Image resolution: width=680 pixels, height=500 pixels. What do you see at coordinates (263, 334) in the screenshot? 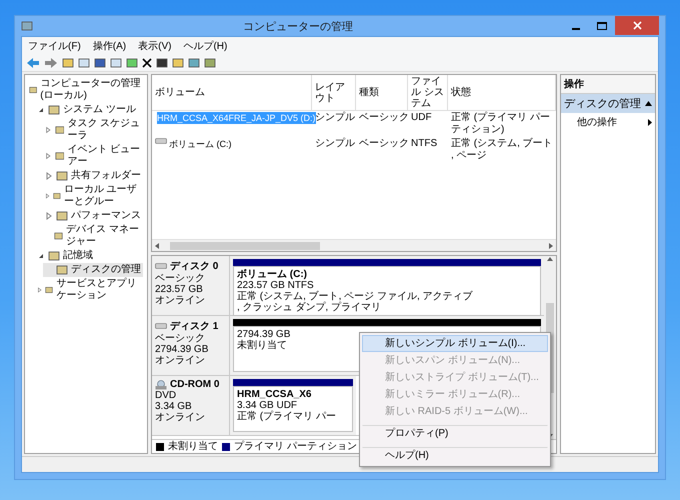
I see `partition-detail: 2794.39 GB` at bounding box center [263, 334].